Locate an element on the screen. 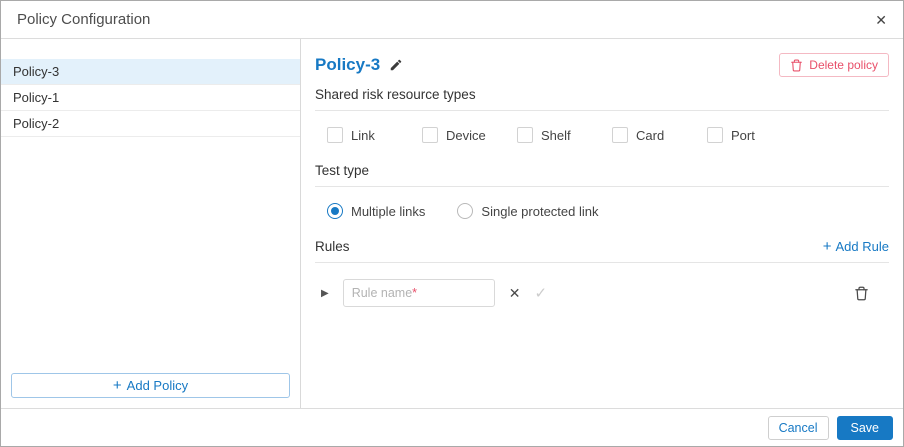 The height and width of the screenshot is (447, 904). delete-rule-icon is located at coordinates (861, 293).